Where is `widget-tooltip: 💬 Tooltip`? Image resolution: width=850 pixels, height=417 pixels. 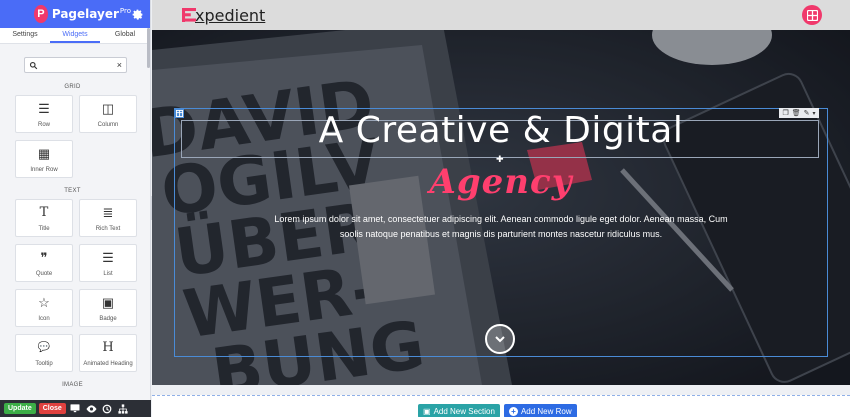
widget-tooltip: 💬 Tooltip is located at coordinates (44, 353).